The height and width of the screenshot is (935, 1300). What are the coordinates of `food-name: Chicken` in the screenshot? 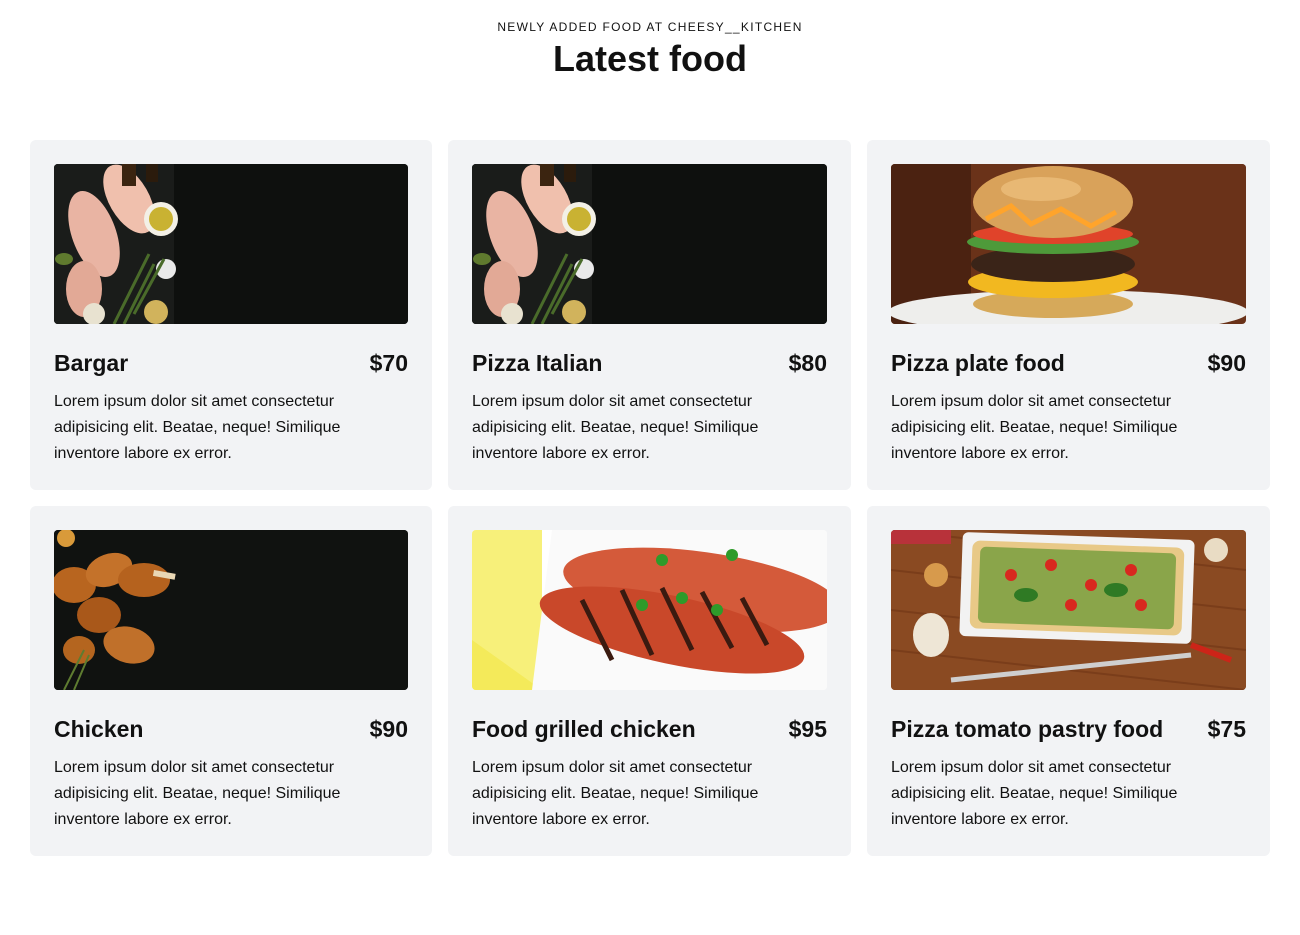 It's located at (99, 729).